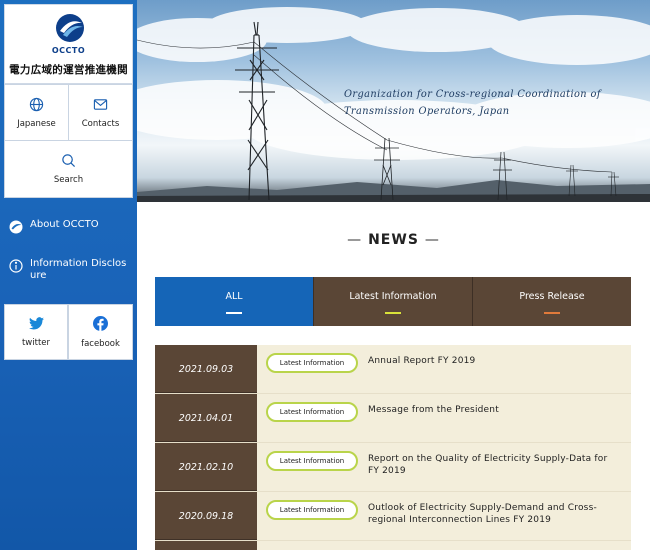  I want to click on social-links: twitter facebook, so click(68, 332).